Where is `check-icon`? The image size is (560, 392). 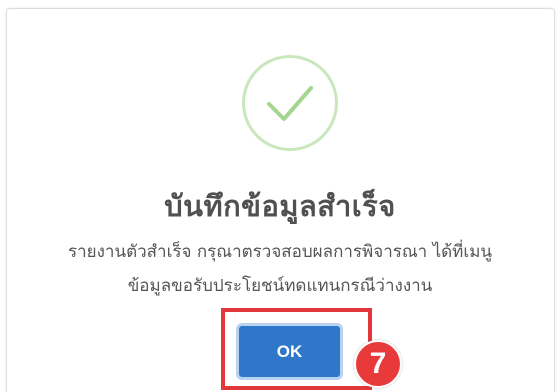
check-icon is located at coordinates (290, 103).